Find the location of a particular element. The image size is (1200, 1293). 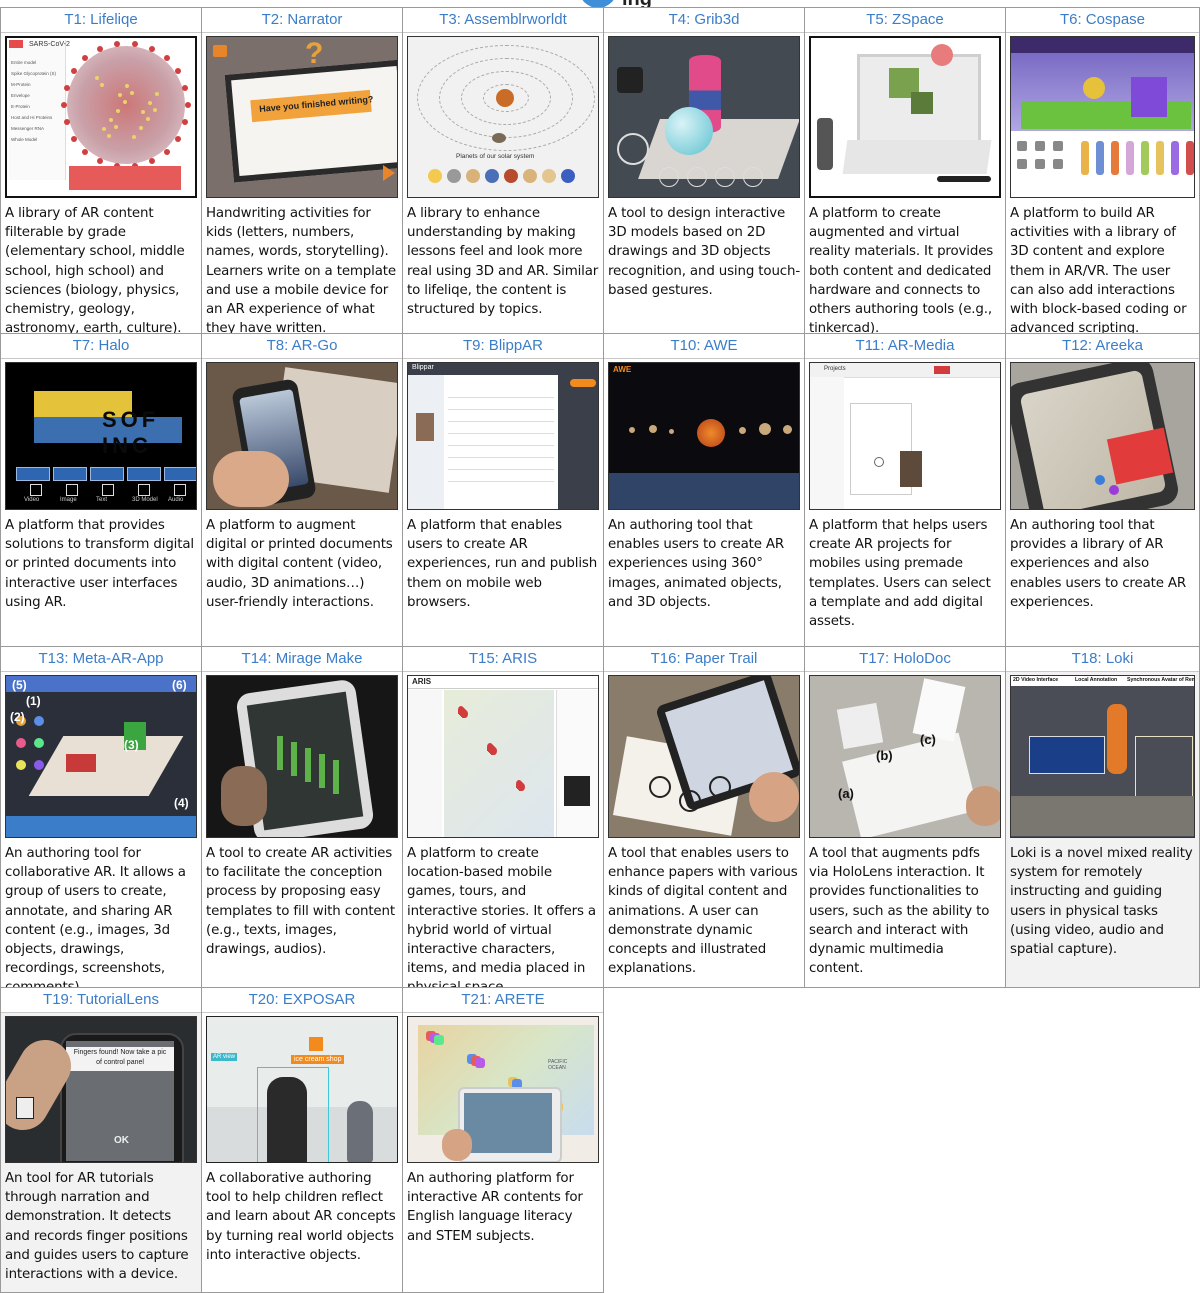

tool-title: T20: EXPOSAR is located at coordinates (302, 1000).